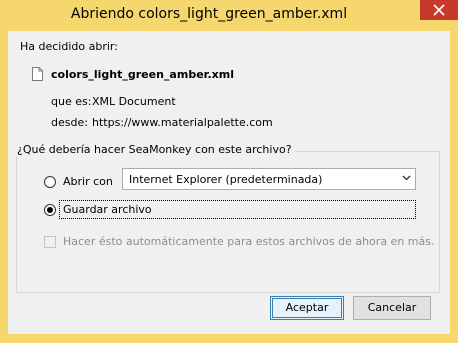  I want to click on file-icon, so click(37, 74).